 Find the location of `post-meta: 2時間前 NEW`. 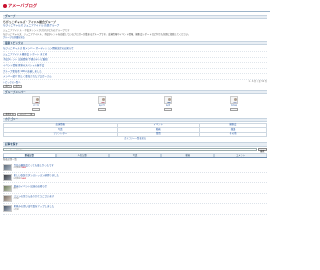

post-meta: 2時間前 NEW is located at coordinates (141, 168).